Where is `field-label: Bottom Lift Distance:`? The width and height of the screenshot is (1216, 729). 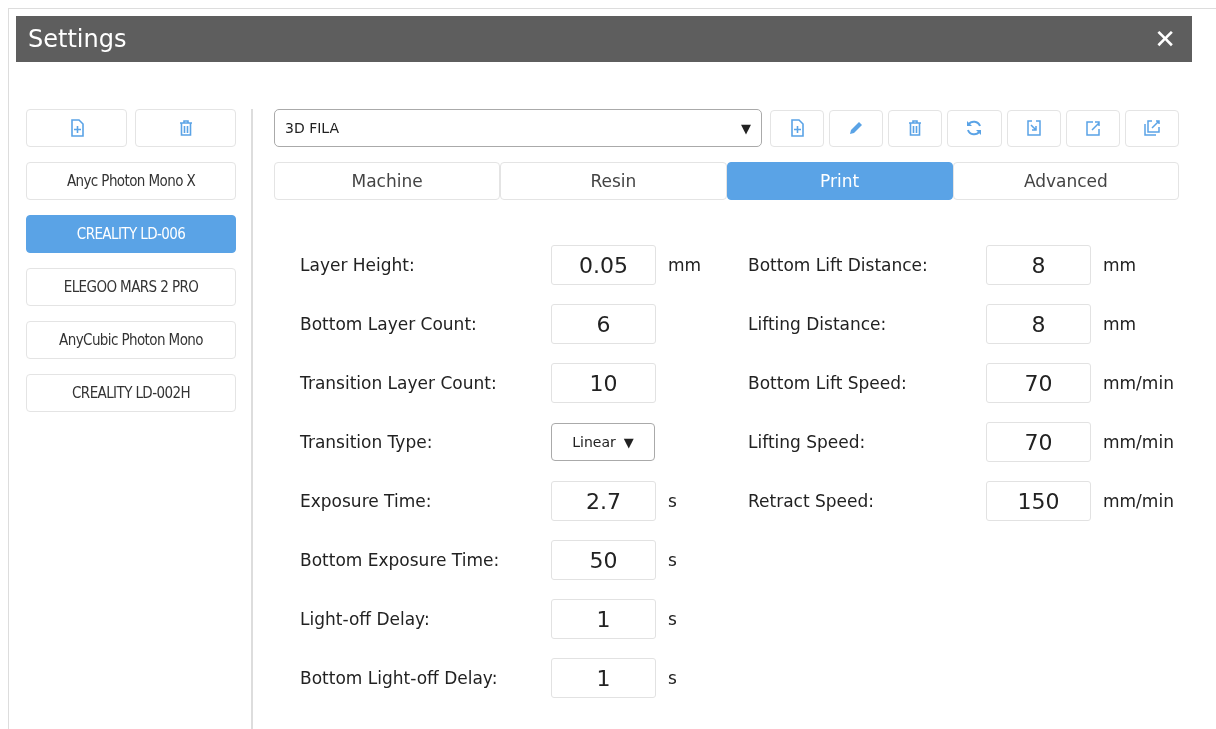
field-label: Bottom Lift Distance: is located at coordinates (838, 265).